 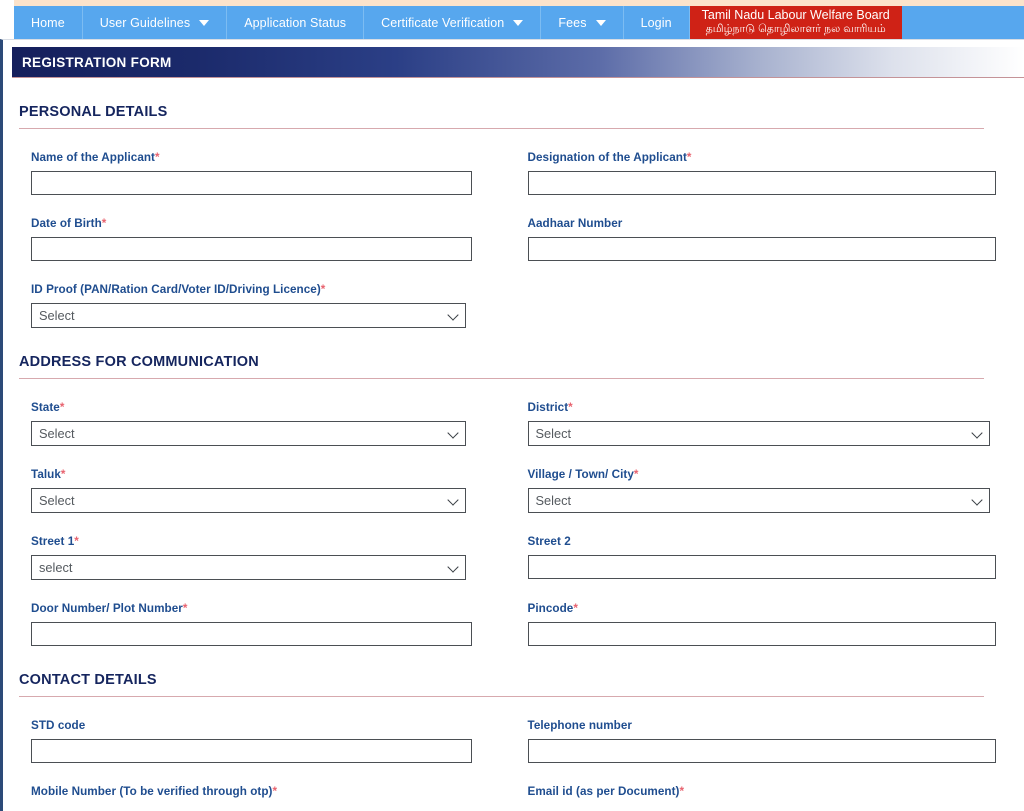 I want to click on id-proof-selected-value: Select, so click(x=57, y=315).